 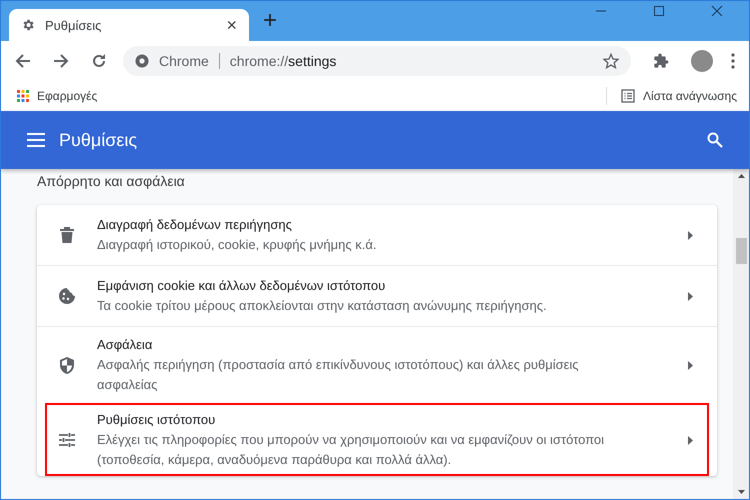 What do you see at coordinates (73, 25) in the screenshot?
I see `tab-title: Ρυθμίσεις` at bounding box center [73, 25].